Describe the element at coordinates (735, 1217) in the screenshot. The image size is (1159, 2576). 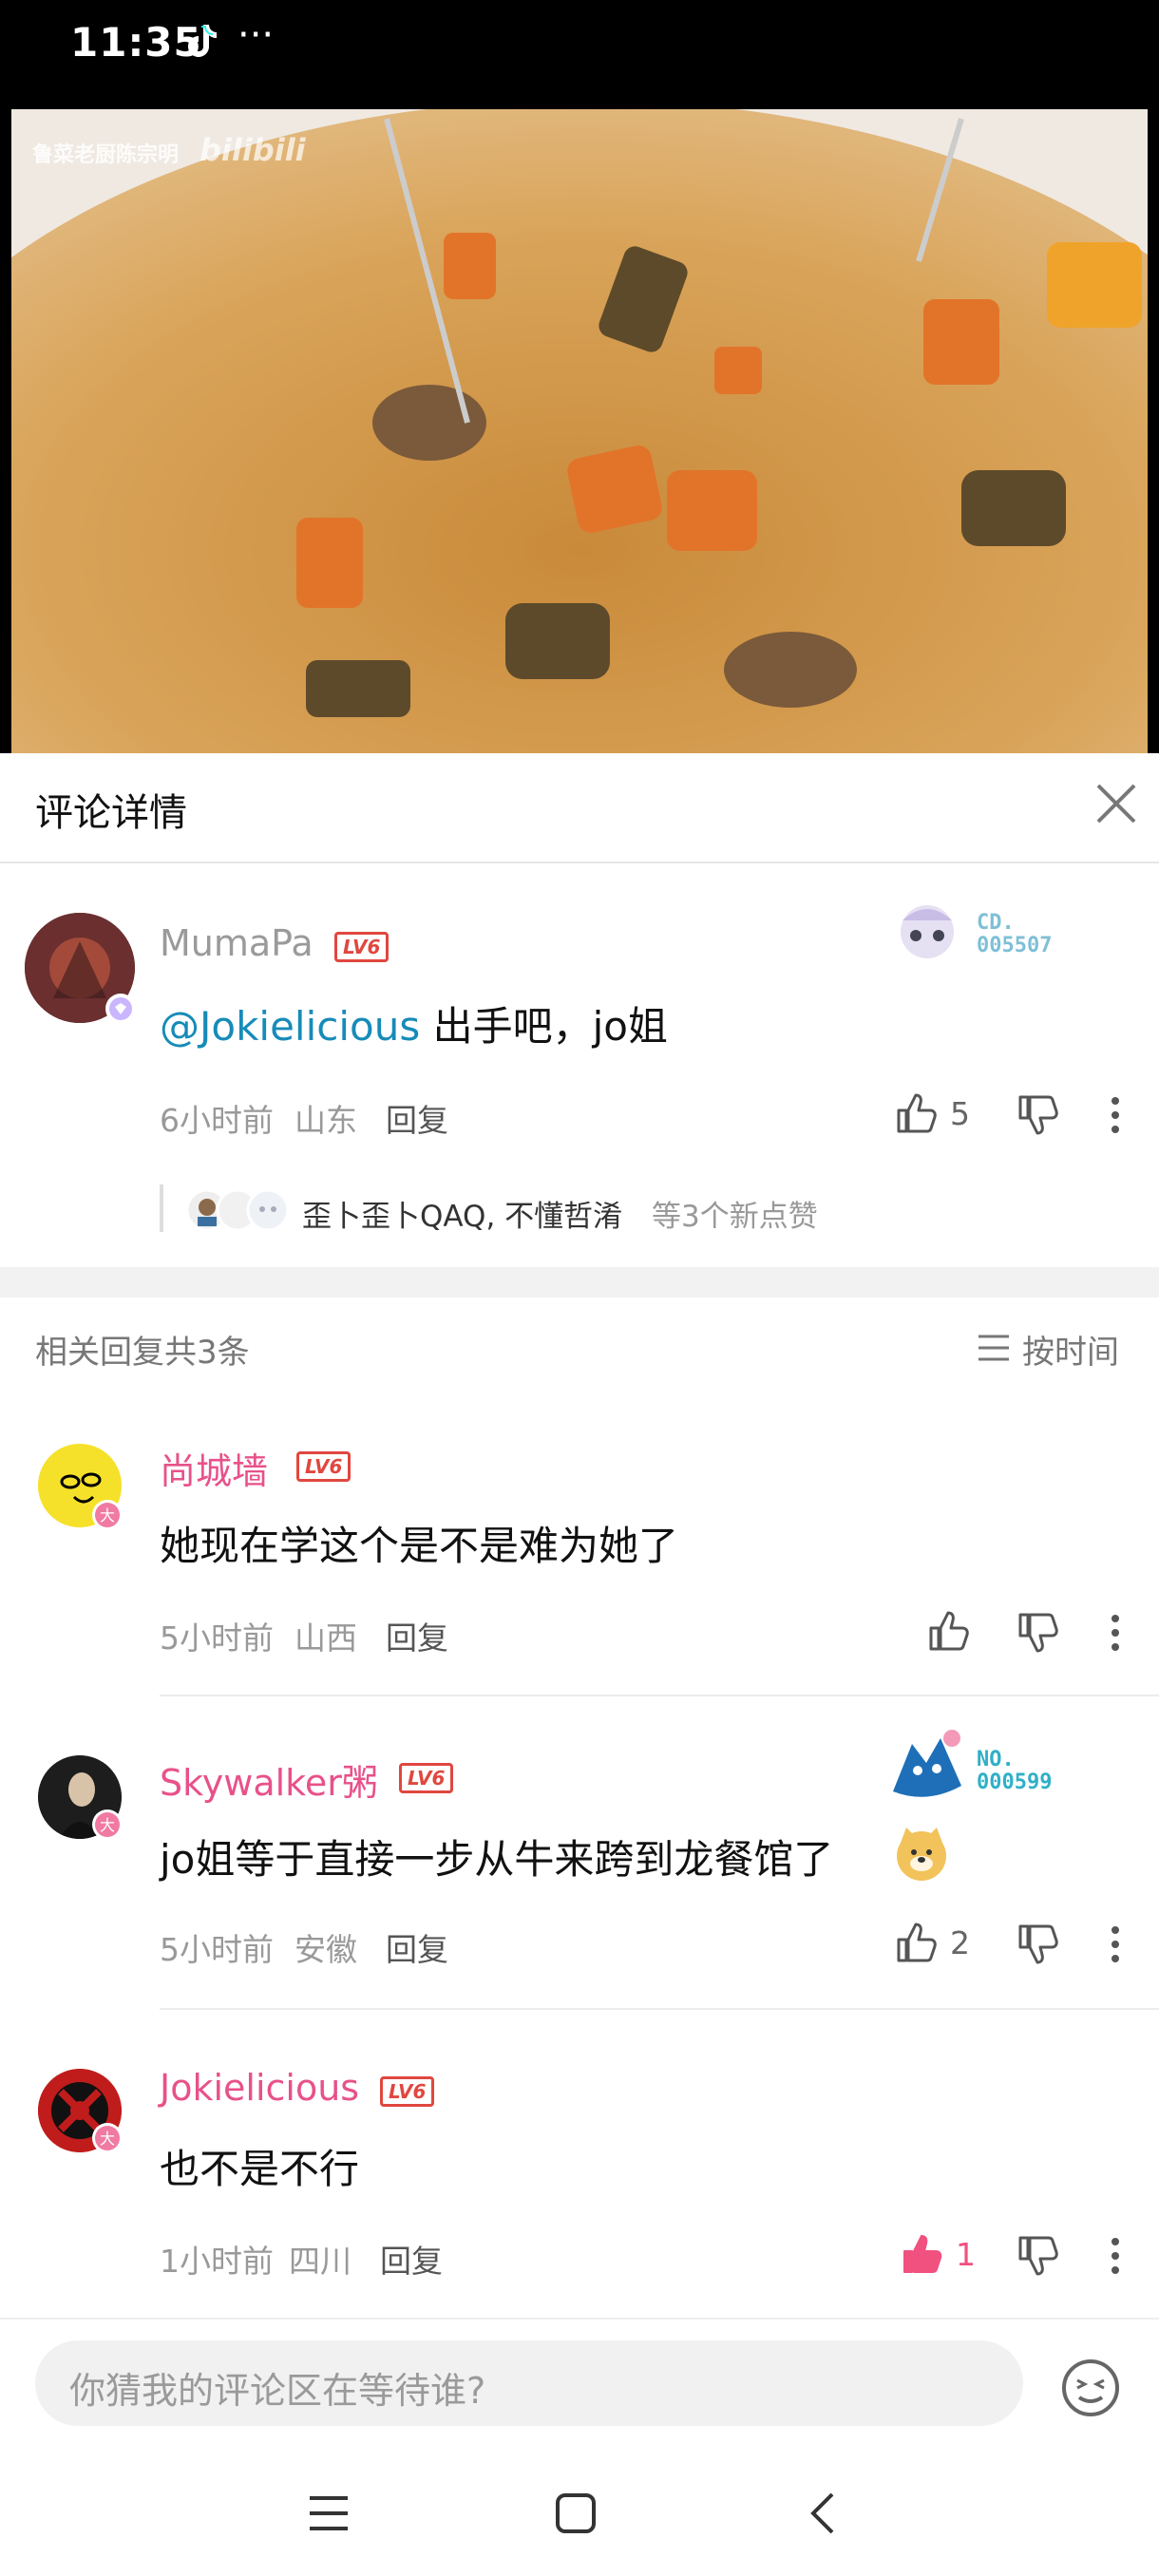
I see `likers-suffix: 等3个新点赞` at that location.